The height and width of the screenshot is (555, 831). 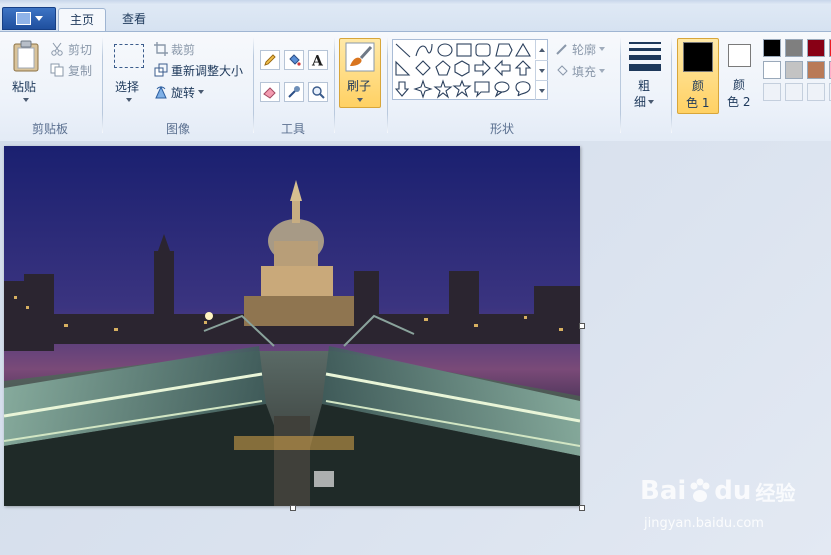 What do you see at coordinates (739, 85) in the screenshot?
I see `color2-label-1: 颜` at bounding box center [739, 85].